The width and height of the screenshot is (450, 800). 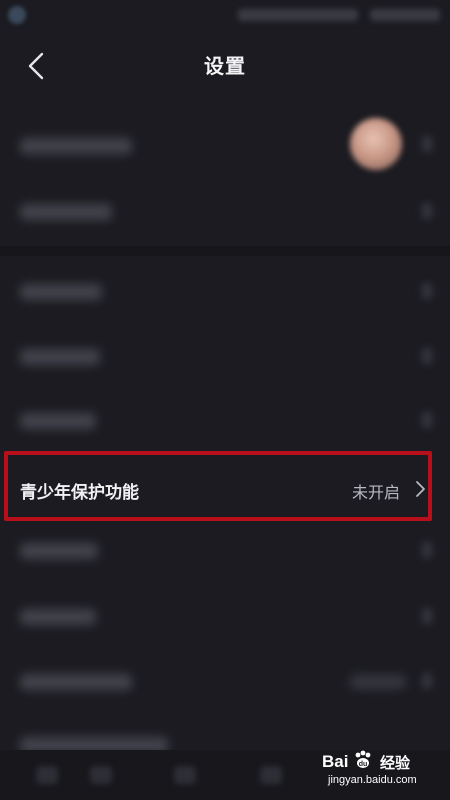 What do you see at coordinates (218, 486) in the screenshot?
I see `highlight-box` at bounding box center [218, 486].